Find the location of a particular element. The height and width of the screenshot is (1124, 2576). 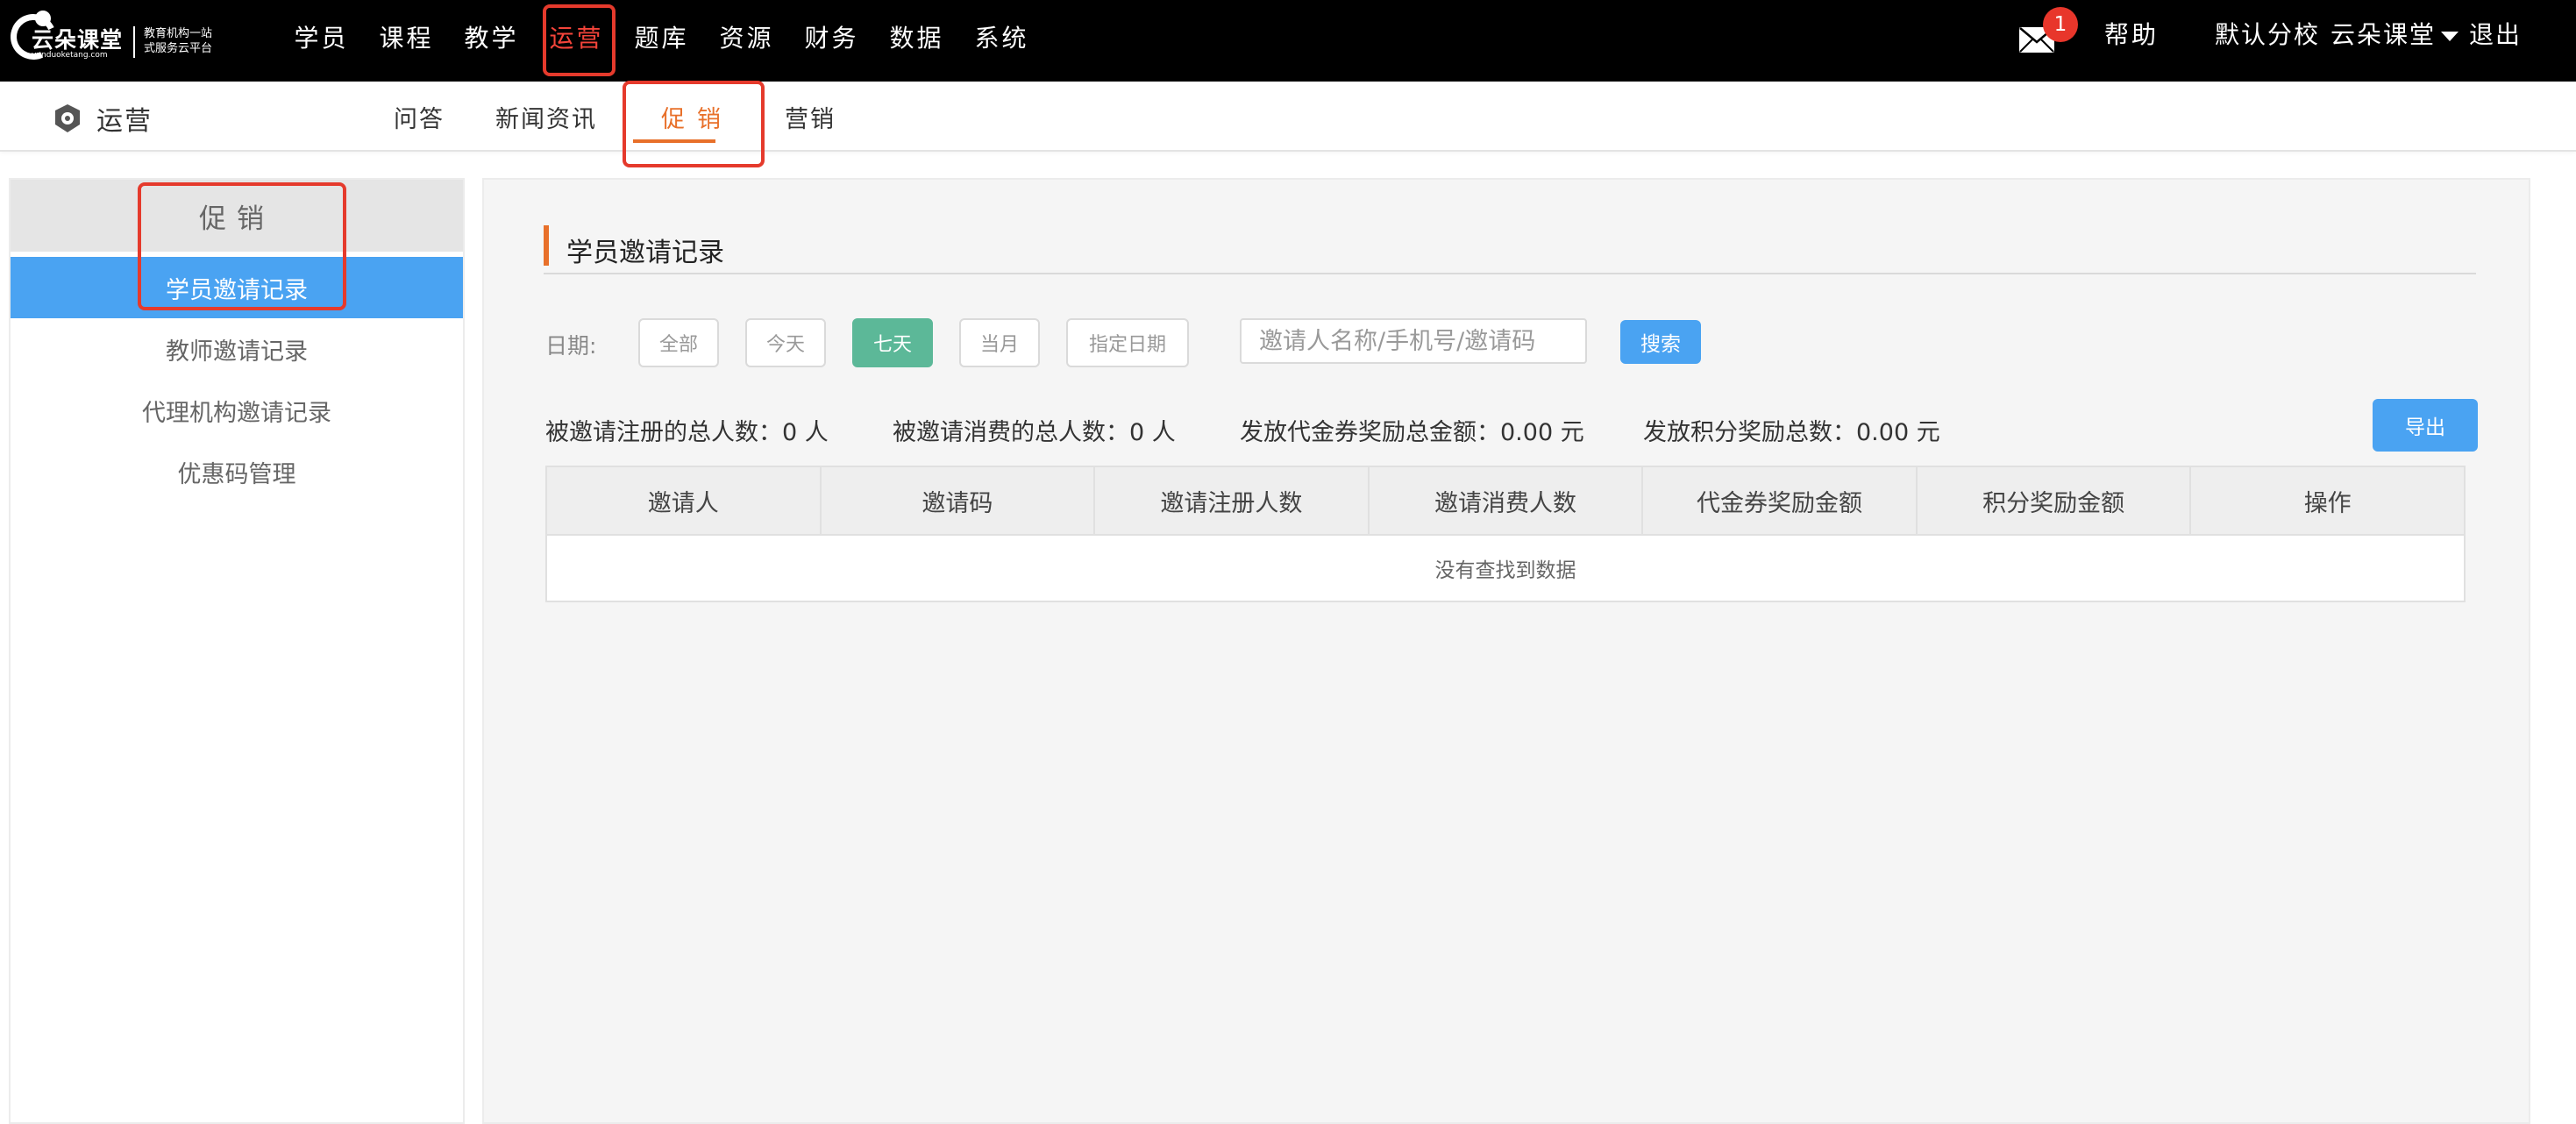

brand-domain: yunduoketang.com is located at coordinates (70, 55).